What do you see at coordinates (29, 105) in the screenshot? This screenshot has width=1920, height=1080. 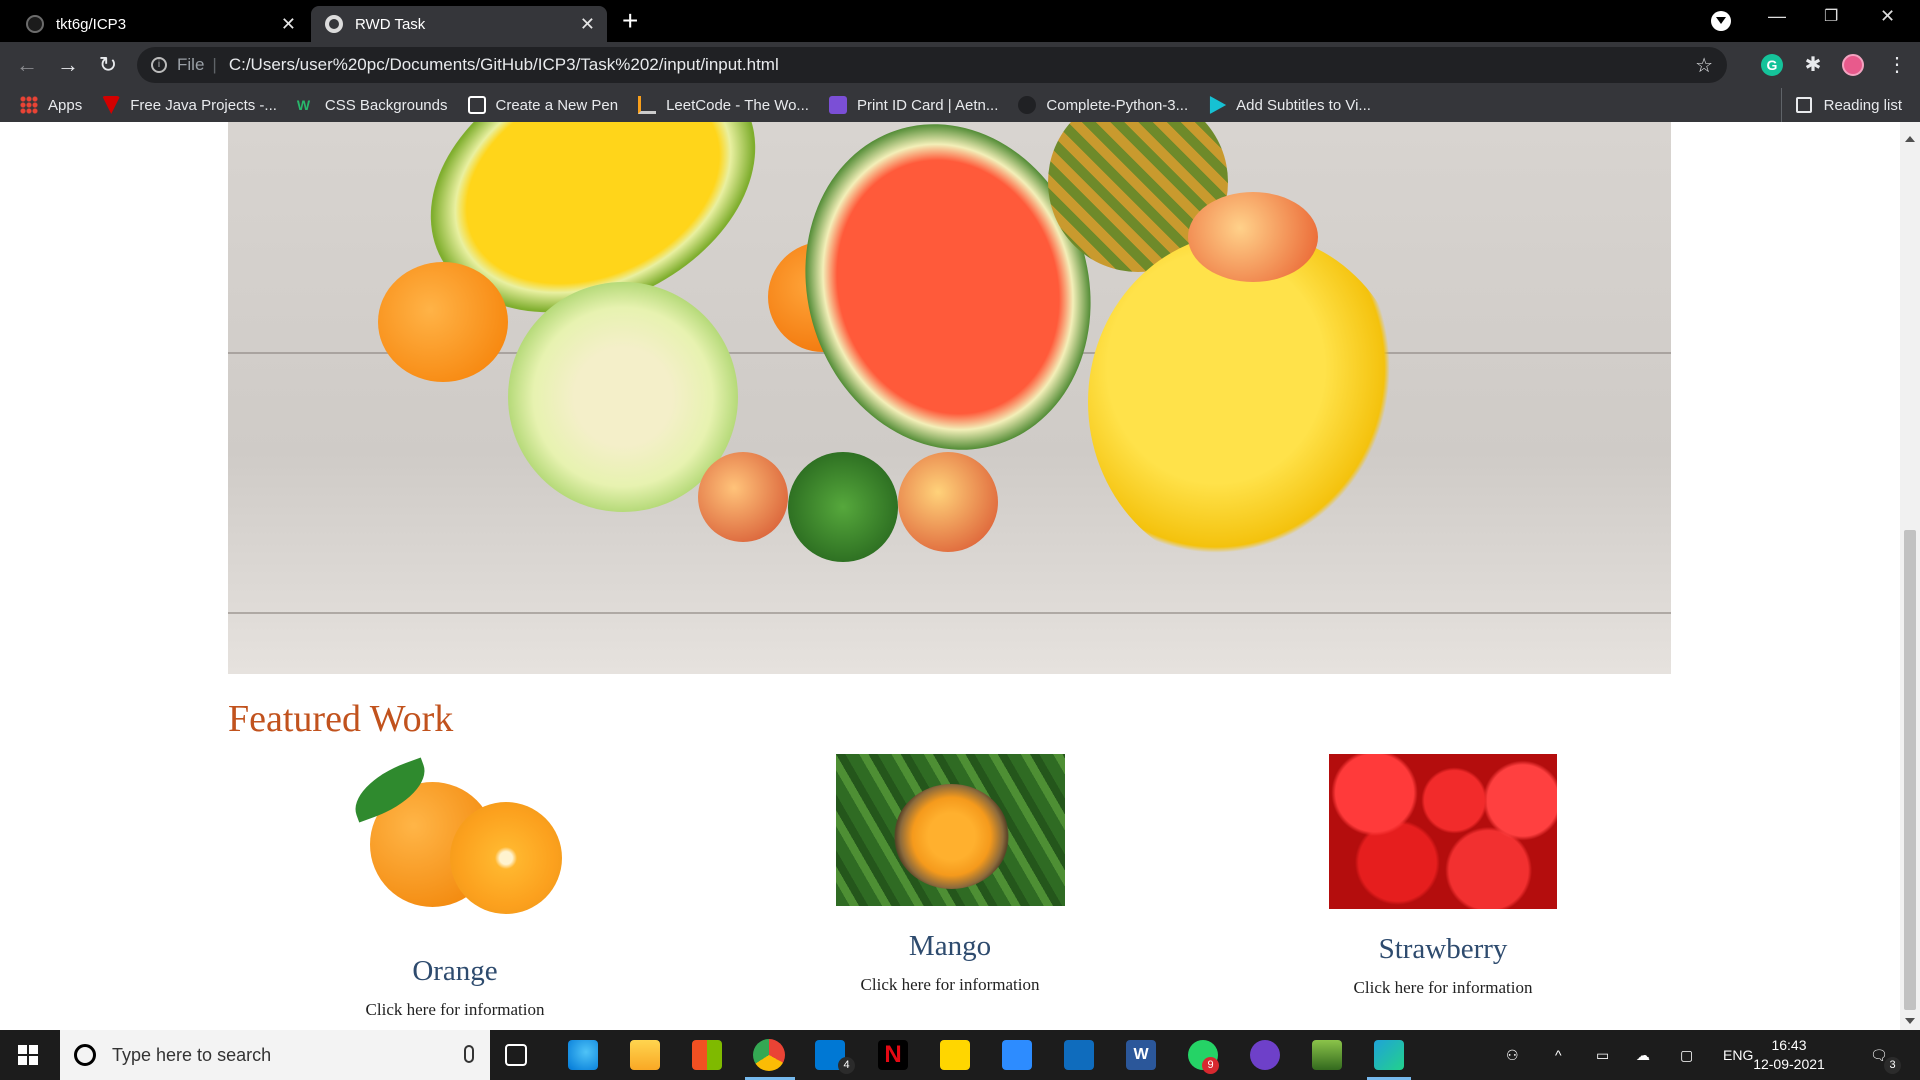 I see `apps-grid-icon` at bounding box center [29, 105].